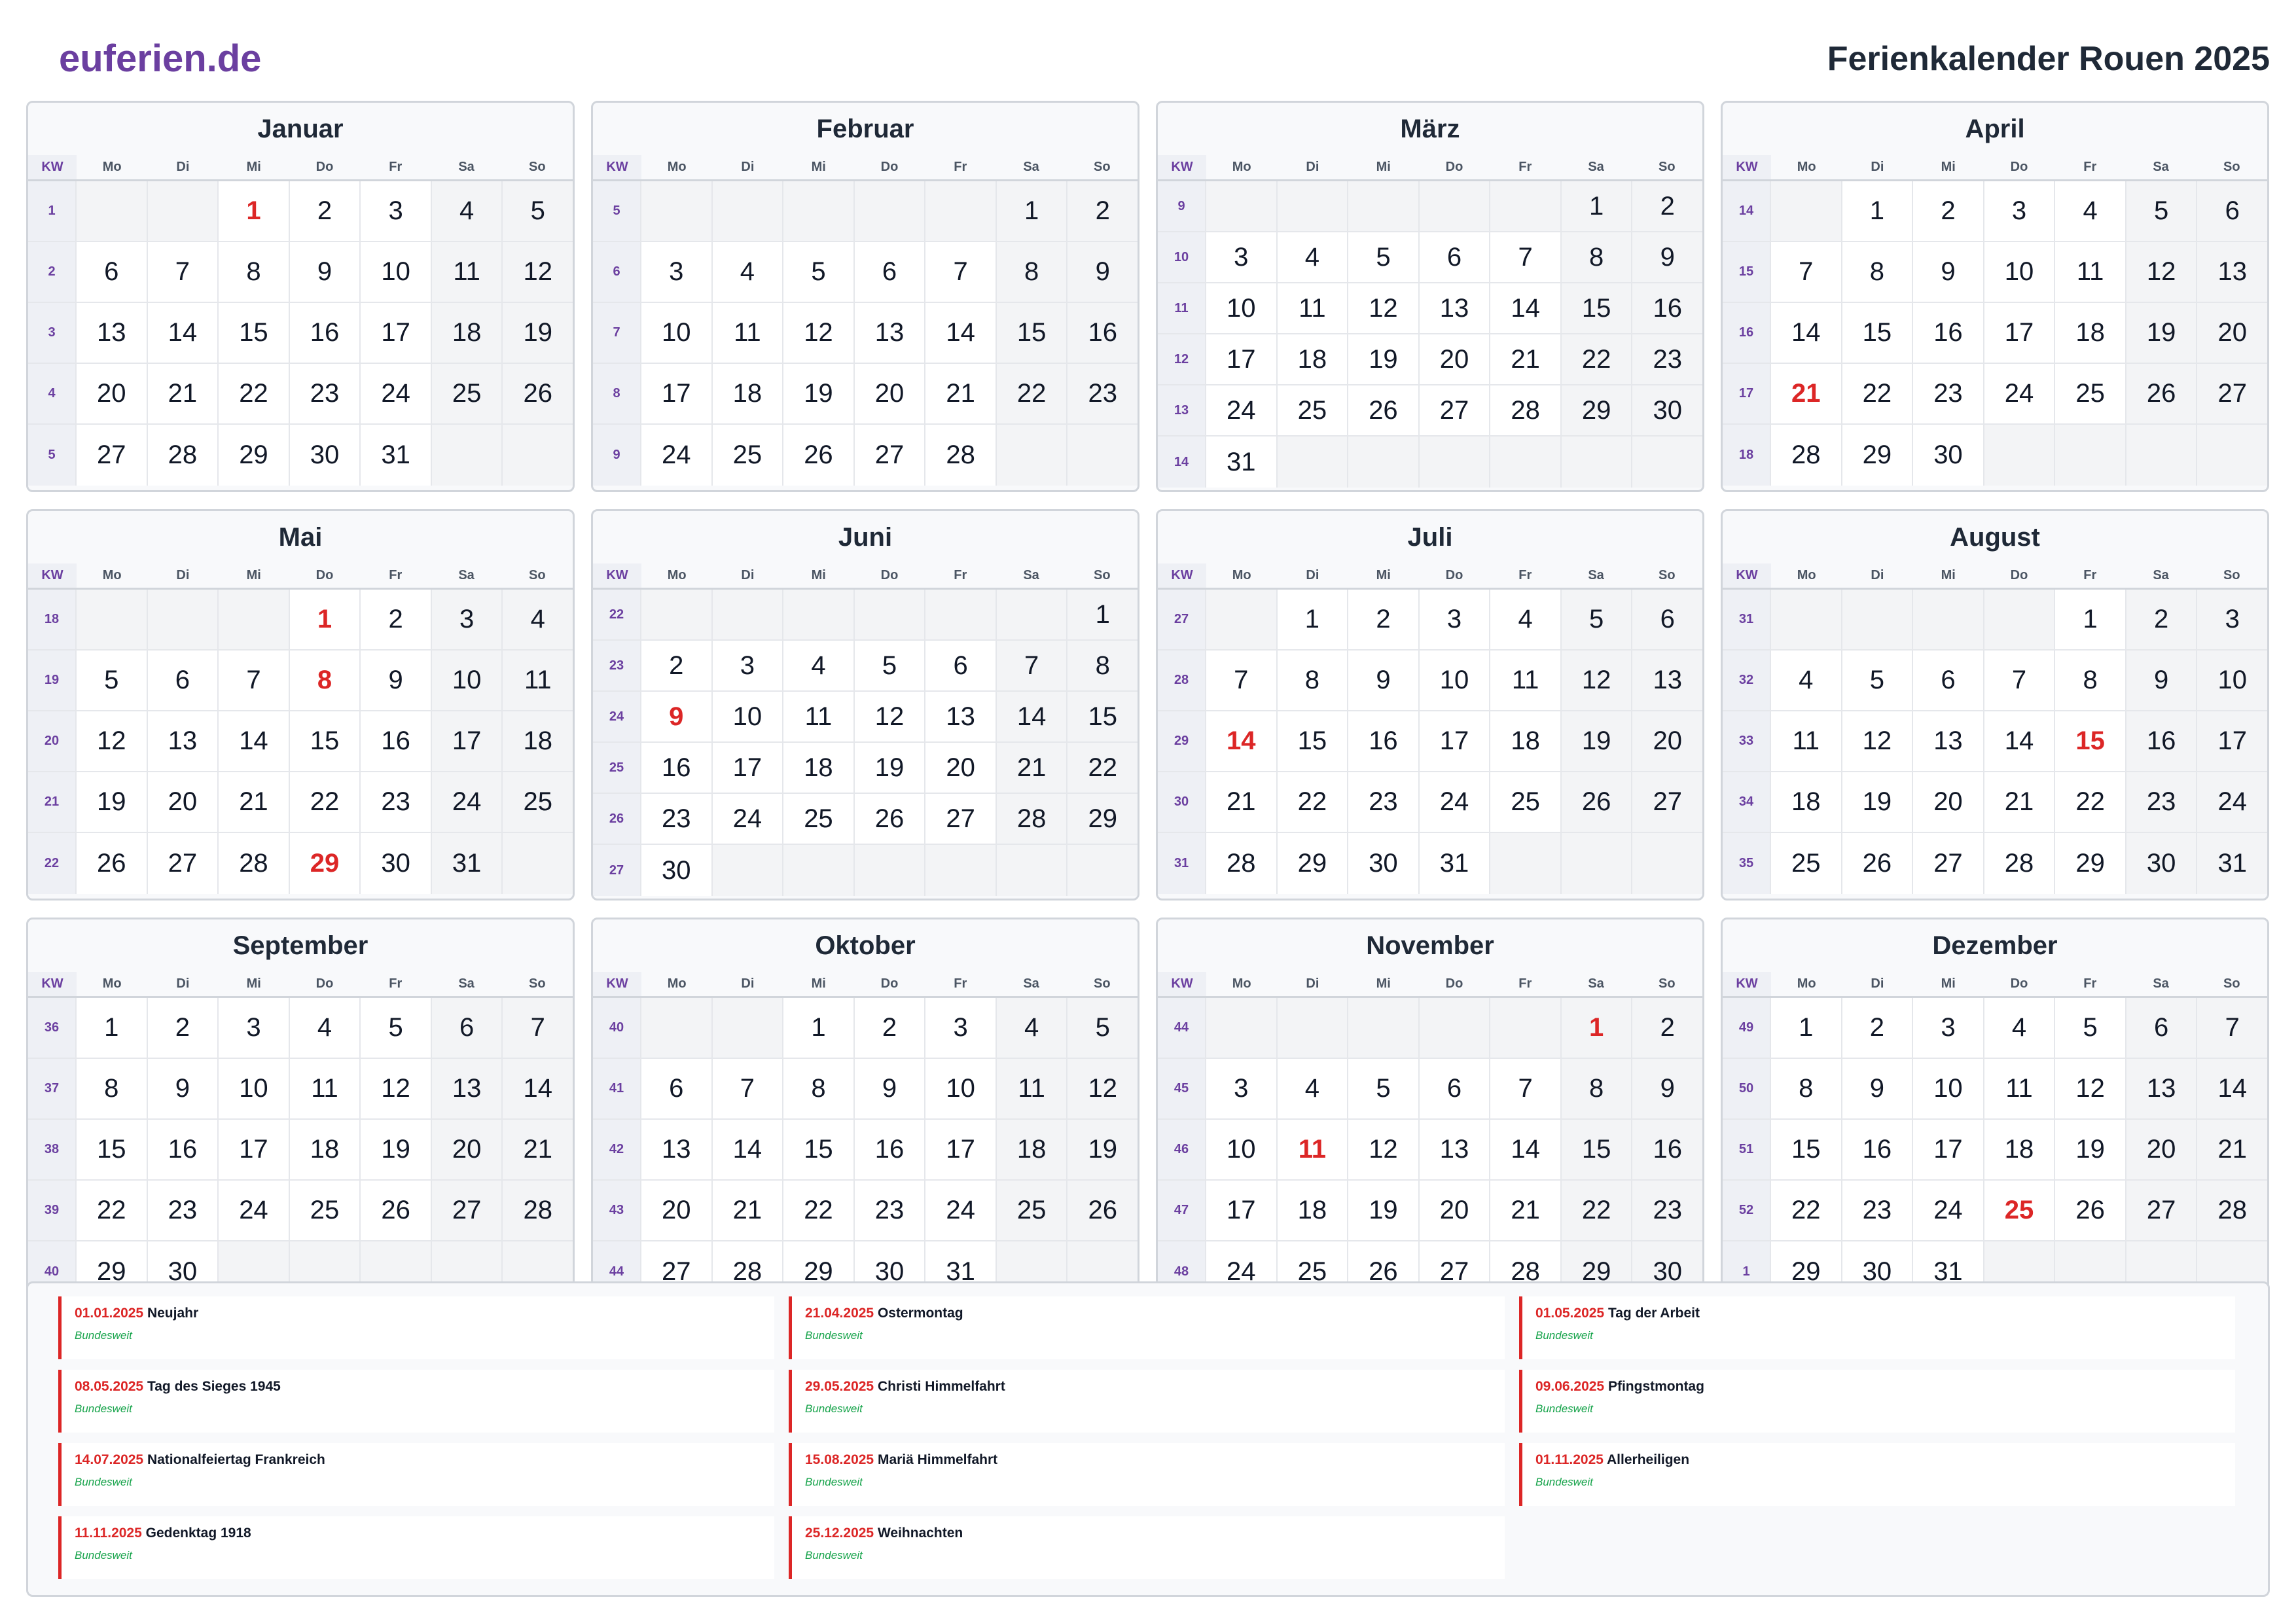  What do you see at coordinates (52, 333) in the screenshot?
I see `week-number: 3` at bounding box center [52, 333].